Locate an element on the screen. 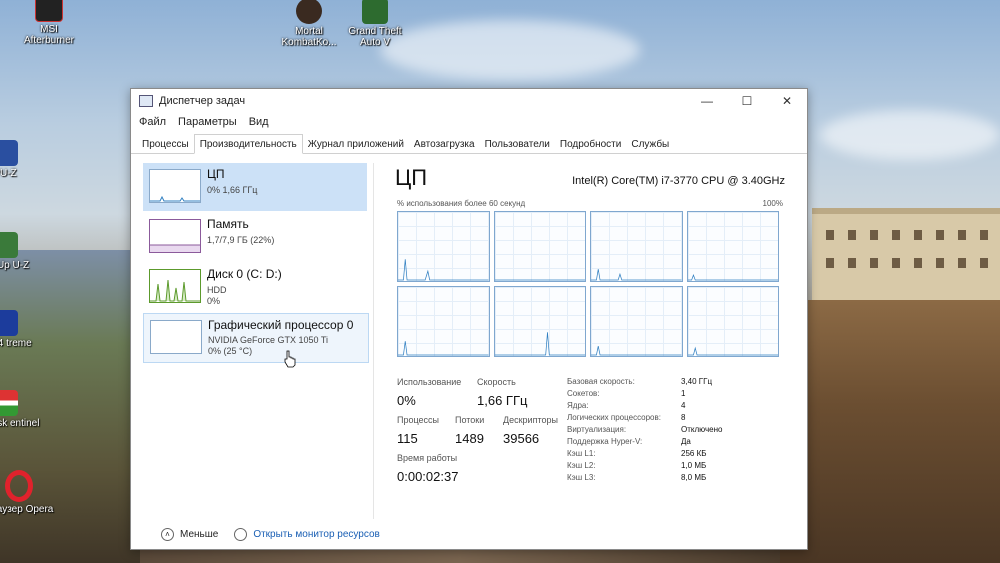 The height and width of the screenshot is (563, 1000). powerup-icon is located at coordinates (9, 245).